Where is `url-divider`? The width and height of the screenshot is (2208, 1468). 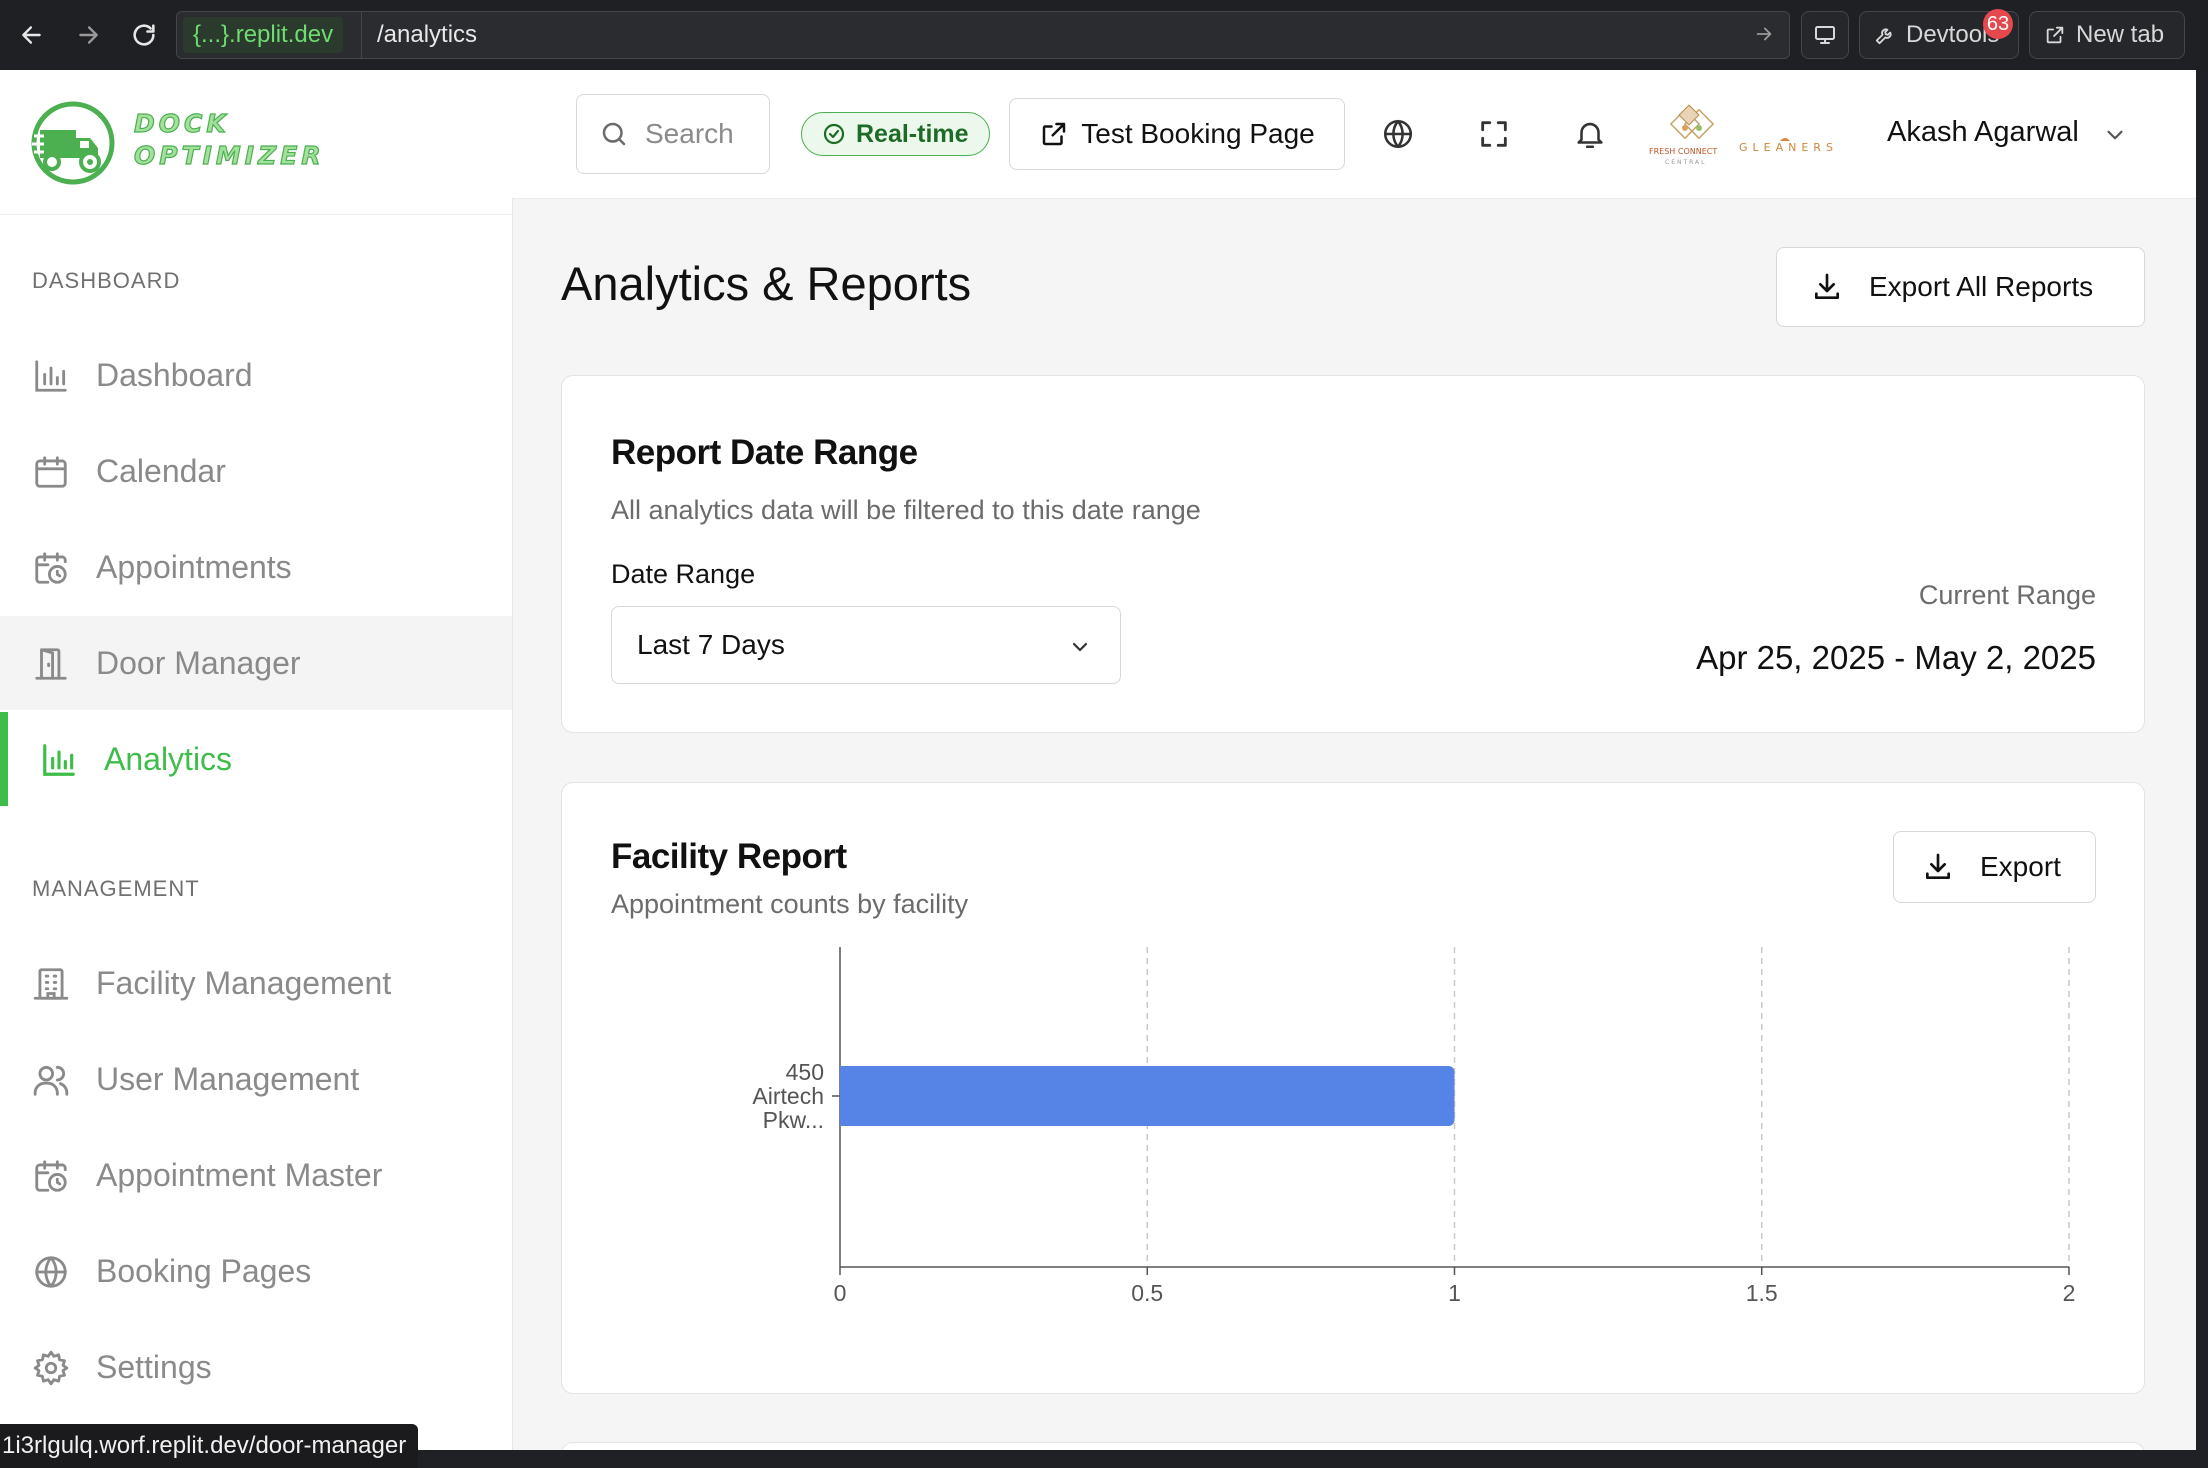 url-divider is located at coordinates (361, 35).